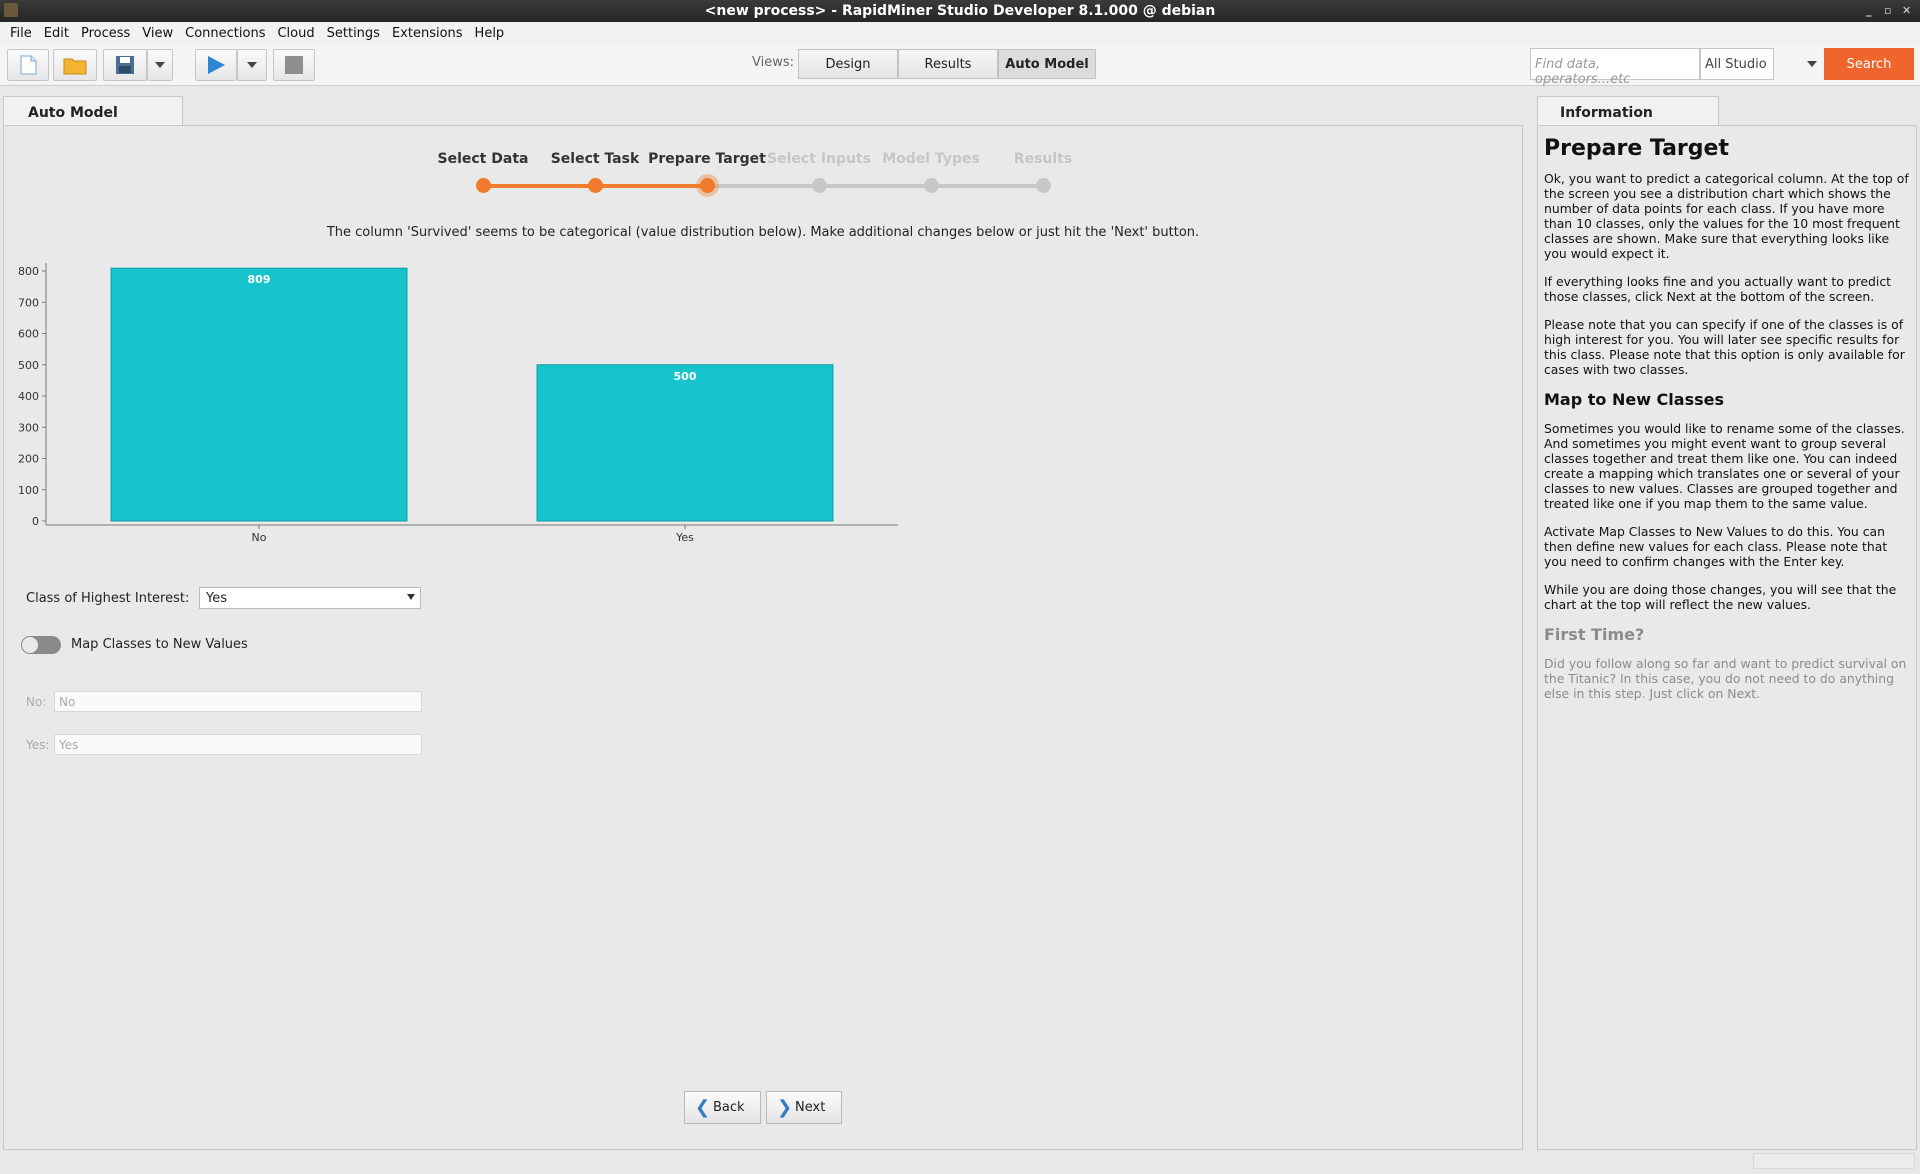  What do you see at coordinates (1628, 111) in the screenshot?
I see `tab-information: Information` at bounding box center [1628, 111].